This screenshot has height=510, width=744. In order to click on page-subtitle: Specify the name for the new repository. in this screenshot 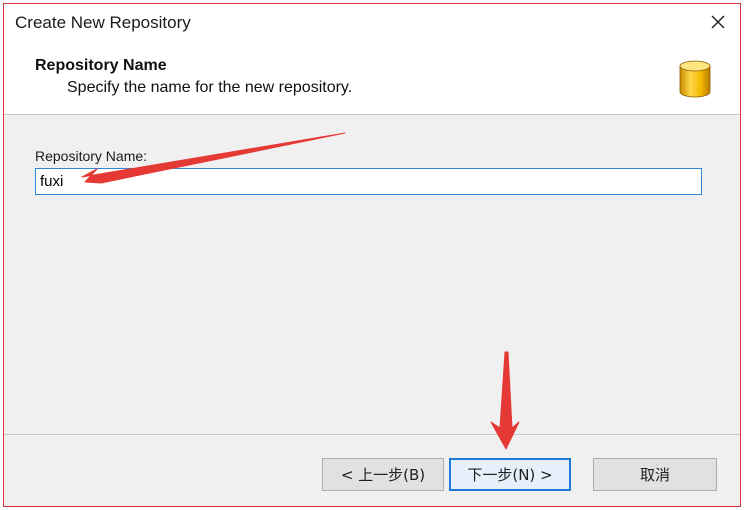, I will do `click(210, 87)`.